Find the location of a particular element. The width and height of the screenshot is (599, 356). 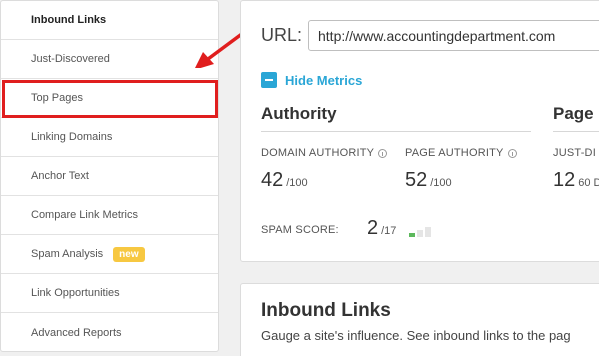

hide-metrics-label: Hide Metrics is located at coordinates (324, 80).